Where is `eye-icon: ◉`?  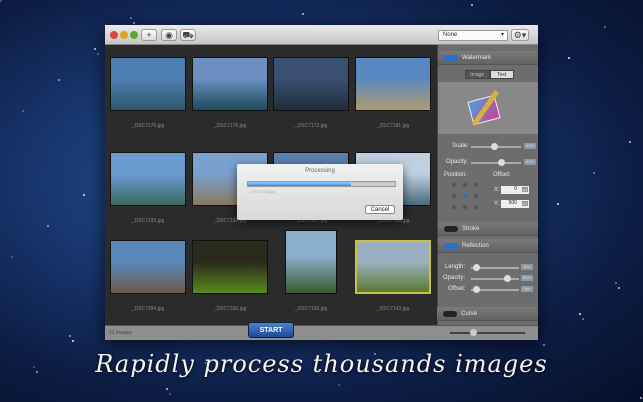
eye-icon: ◉ is located at coordinates (169, 35).